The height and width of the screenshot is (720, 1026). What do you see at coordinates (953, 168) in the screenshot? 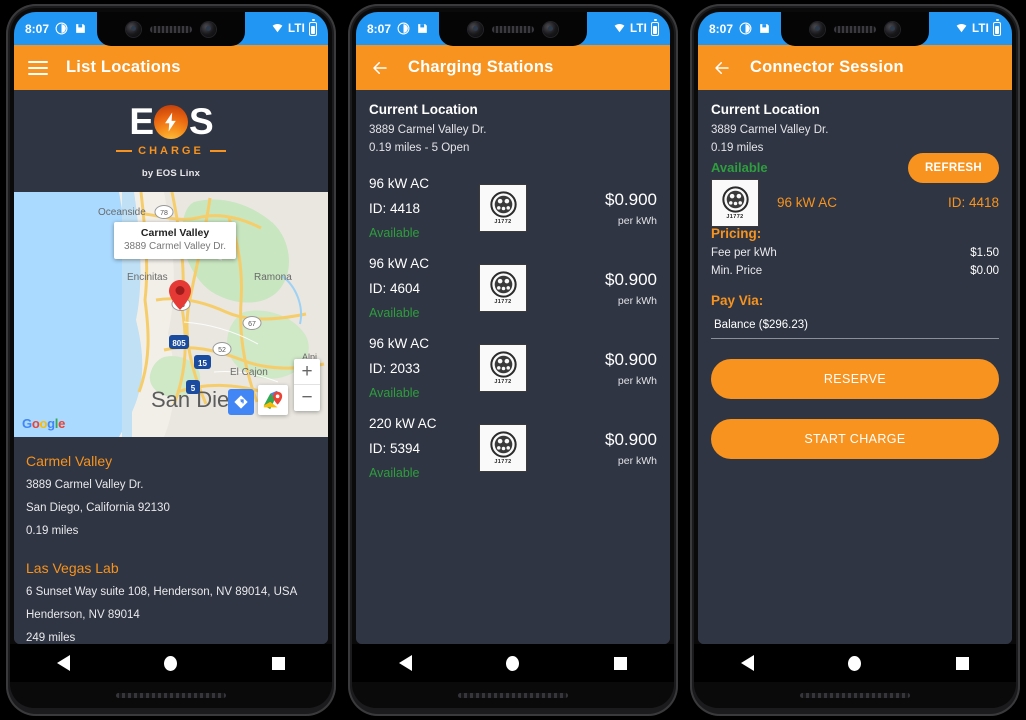
I see `refresh-button: REFRESH` at bounding box center [953, 168].